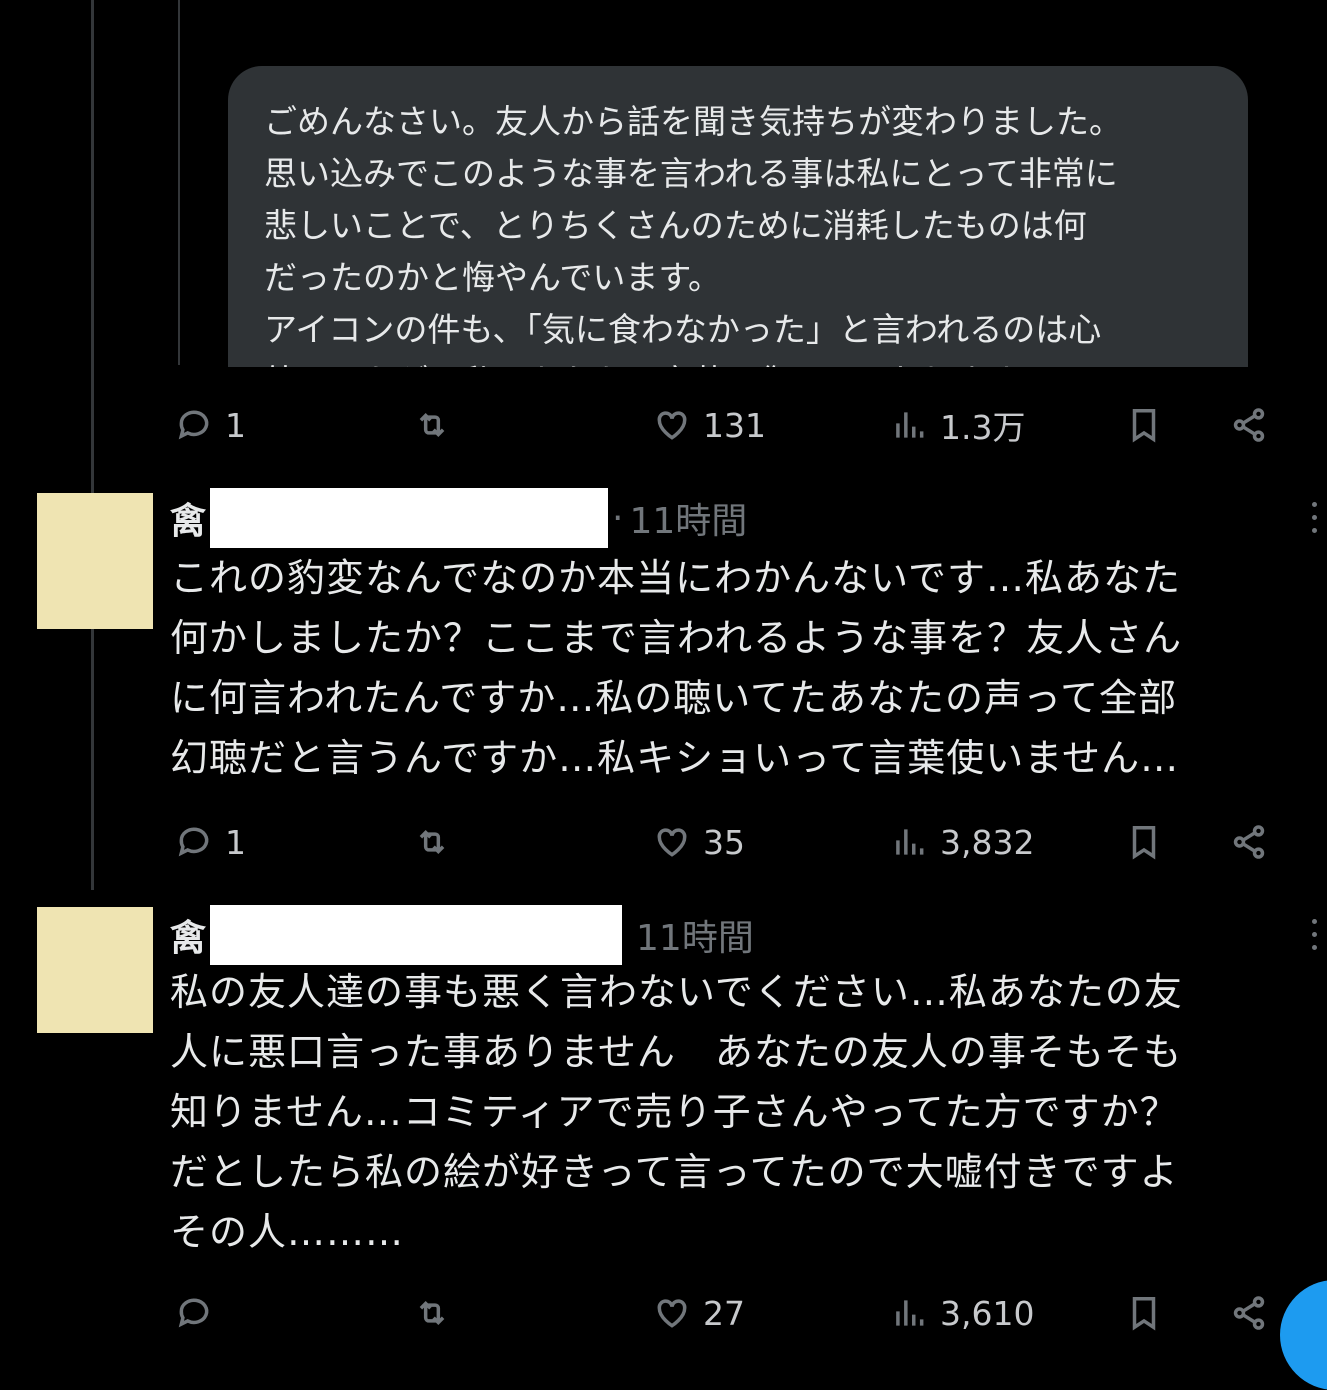 Image resolution: width=1327 pixels, height=1390 pixels. I want to click on like-button: 131, so click(709, 425).